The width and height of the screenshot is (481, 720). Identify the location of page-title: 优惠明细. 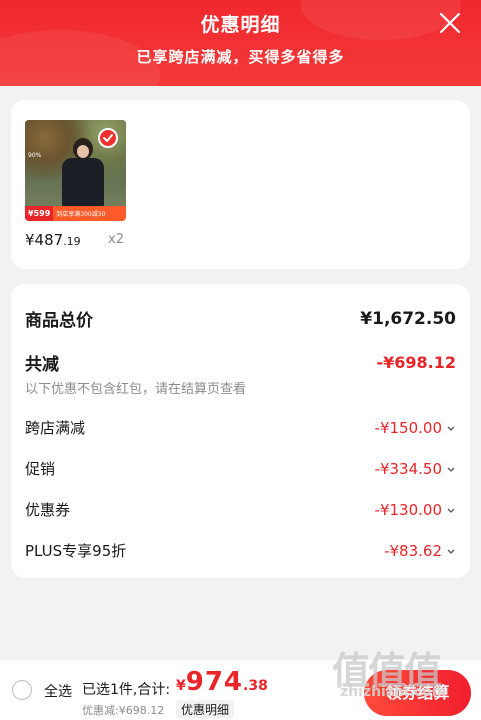
(240, 25).